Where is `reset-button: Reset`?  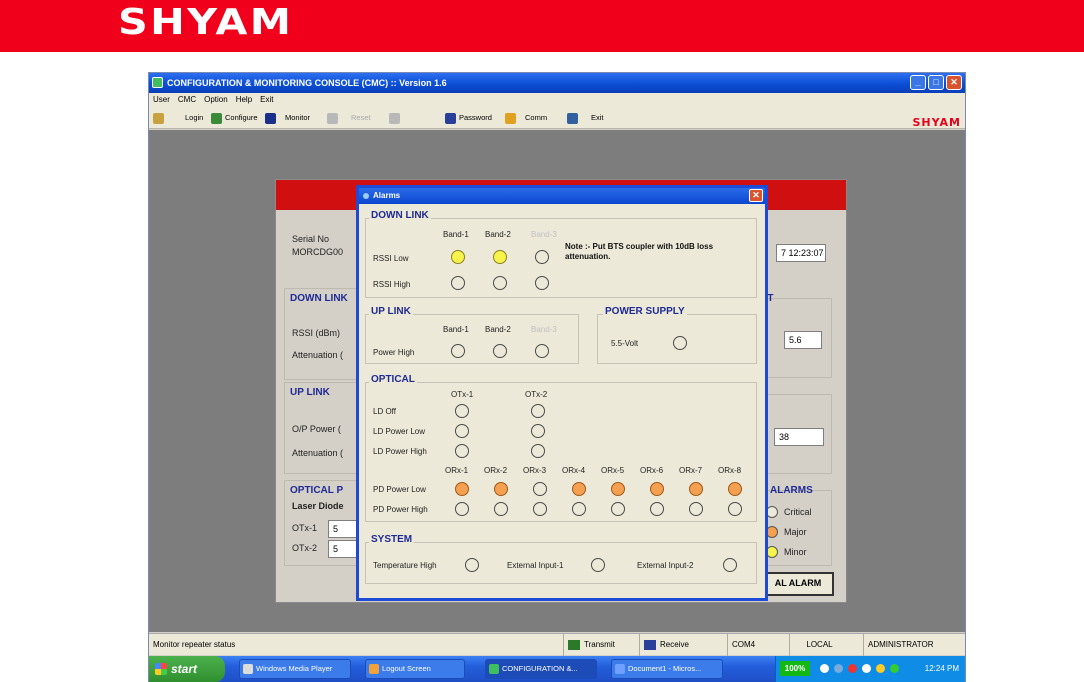 reset-button: Reset is located at coordinates (349, 118).